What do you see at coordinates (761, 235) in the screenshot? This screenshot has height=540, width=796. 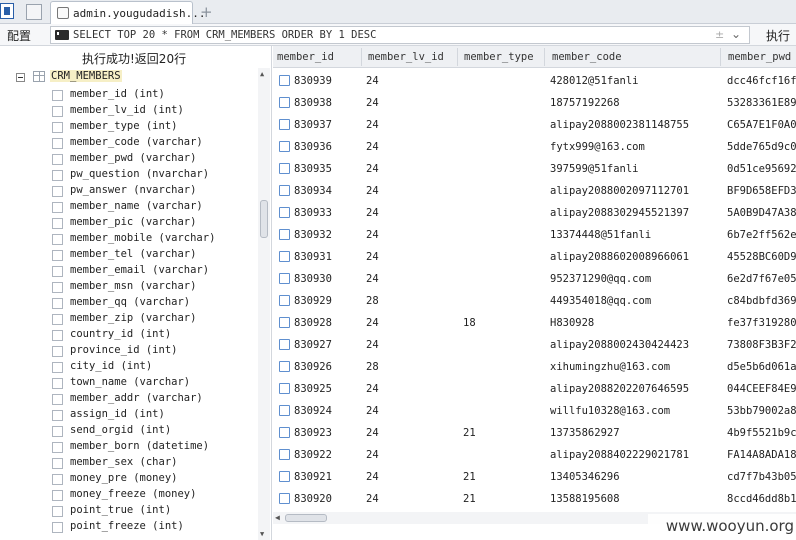 I see `cell-member-pwd: 6b7e2ff562e1` at bounding box center [761, 235].